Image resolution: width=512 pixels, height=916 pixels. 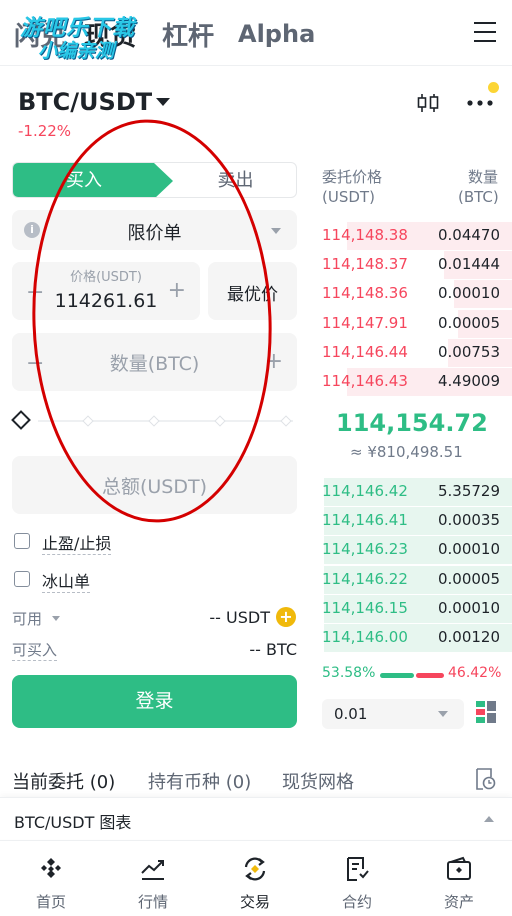 What do you see at coordinates (485, 779) in the screenshot?
I see `order-history-icon` at bounding box center [485, 779].